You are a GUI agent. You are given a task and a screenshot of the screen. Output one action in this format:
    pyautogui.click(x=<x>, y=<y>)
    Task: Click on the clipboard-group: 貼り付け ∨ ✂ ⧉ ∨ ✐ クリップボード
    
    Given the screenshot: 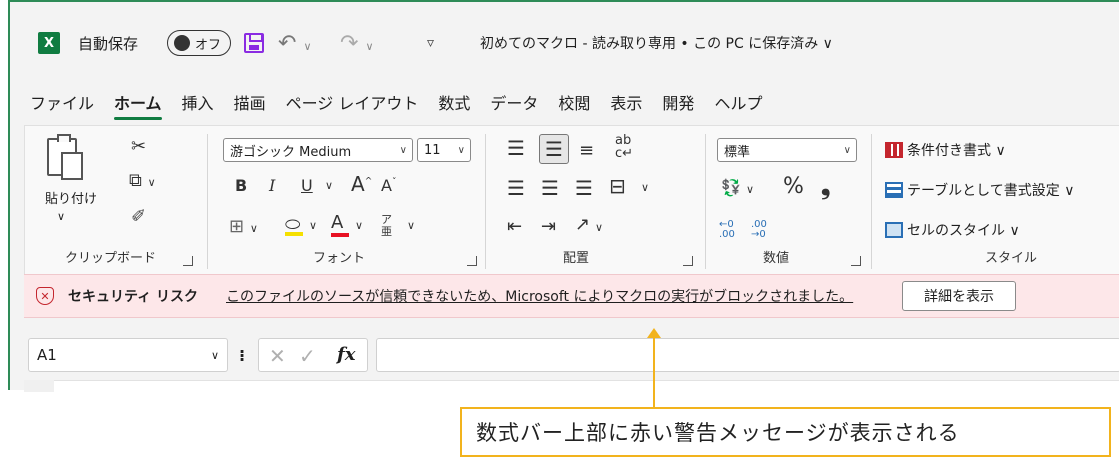 What is the action you would take?
    pyautogui.click(x=115, y=201)
    